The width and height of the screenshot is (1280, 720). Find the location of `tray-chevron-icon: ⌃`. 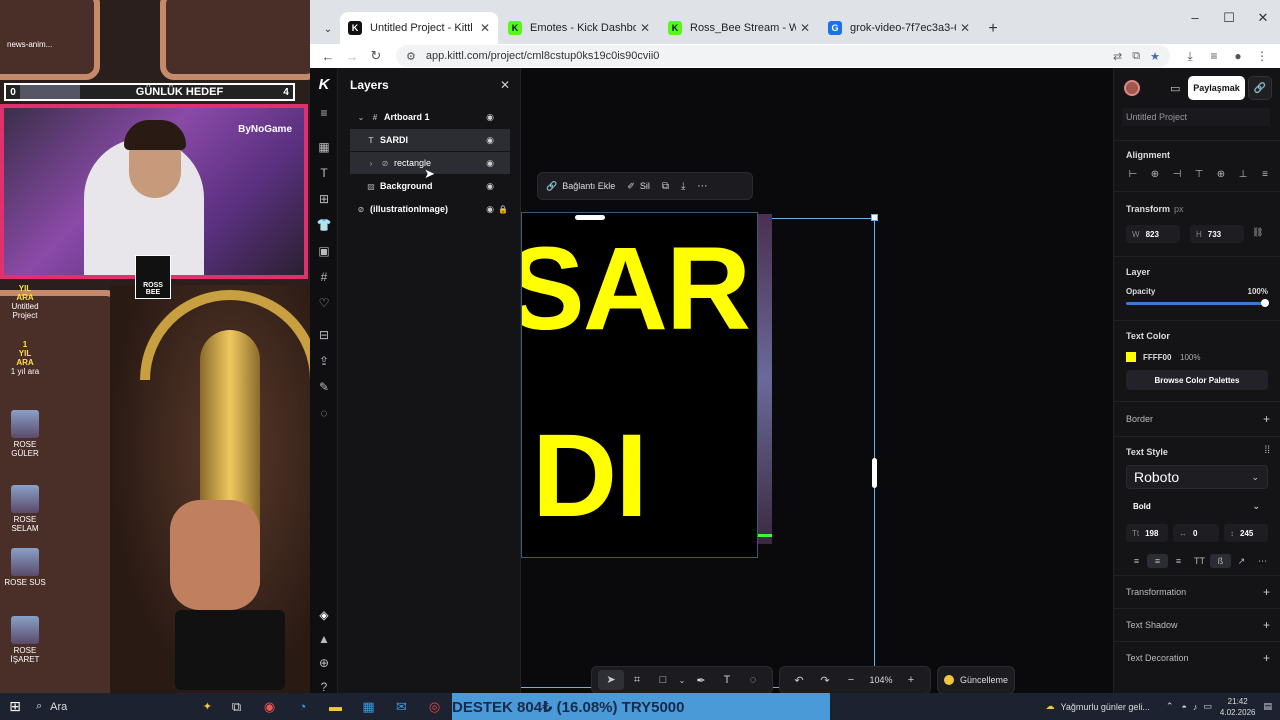

tray-chevron-icon: ⌃ is located at coordinates (1170, 706).